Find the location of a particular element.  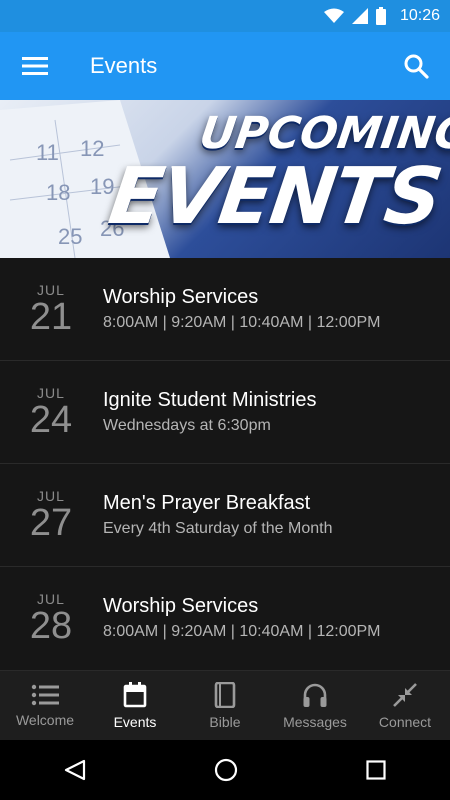

event-date: JUL 27 is located at coordinates (51, 515).